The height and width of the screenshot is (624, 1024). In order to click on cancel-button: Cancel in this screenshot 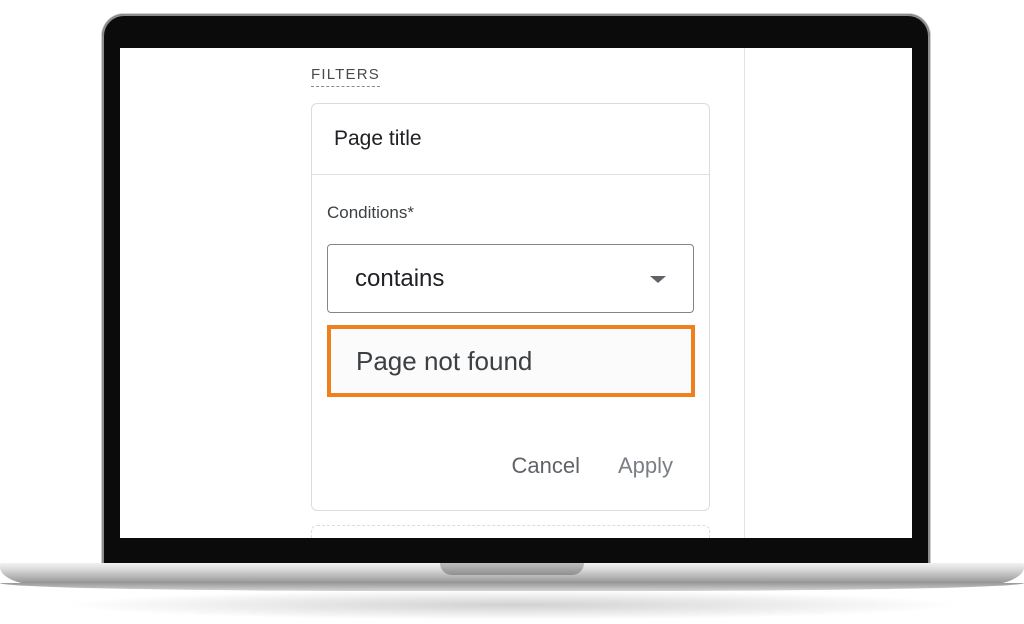, I will do `click(545, 466)`.